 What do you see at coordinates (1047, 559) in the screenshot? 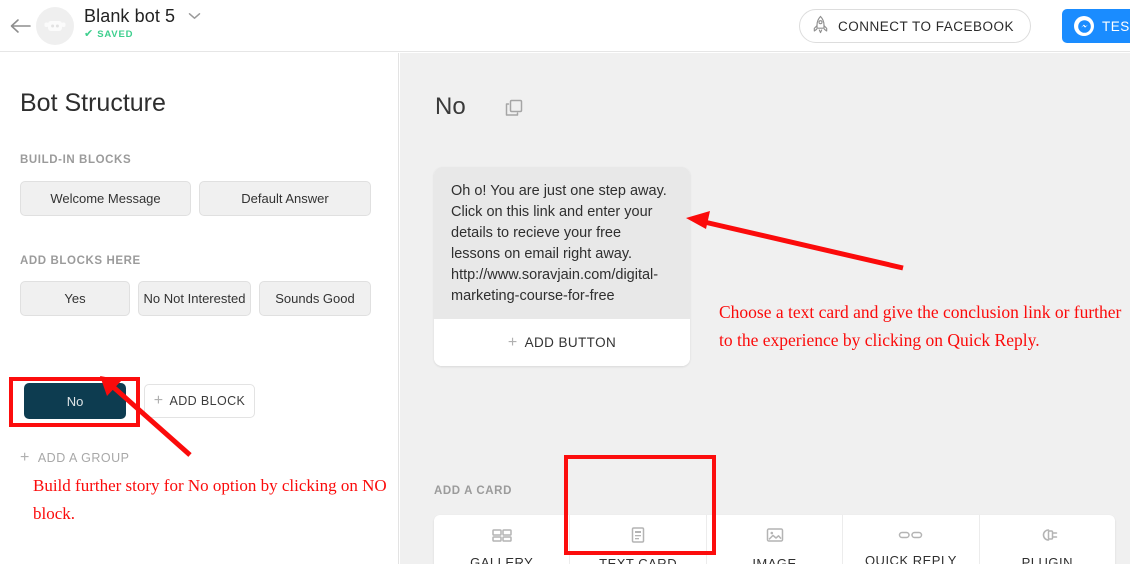
I see `card-type-label: PLUGIN` at bounding box center [1047, 559].